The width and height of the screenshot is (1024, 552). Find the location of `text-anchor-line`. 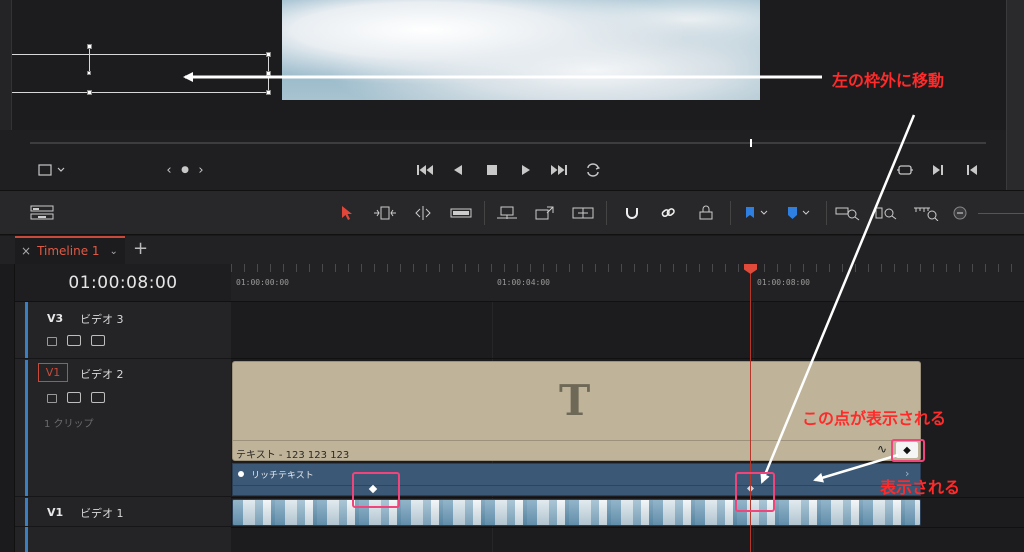

text-anchor-line is located at coordinates (89, 60).